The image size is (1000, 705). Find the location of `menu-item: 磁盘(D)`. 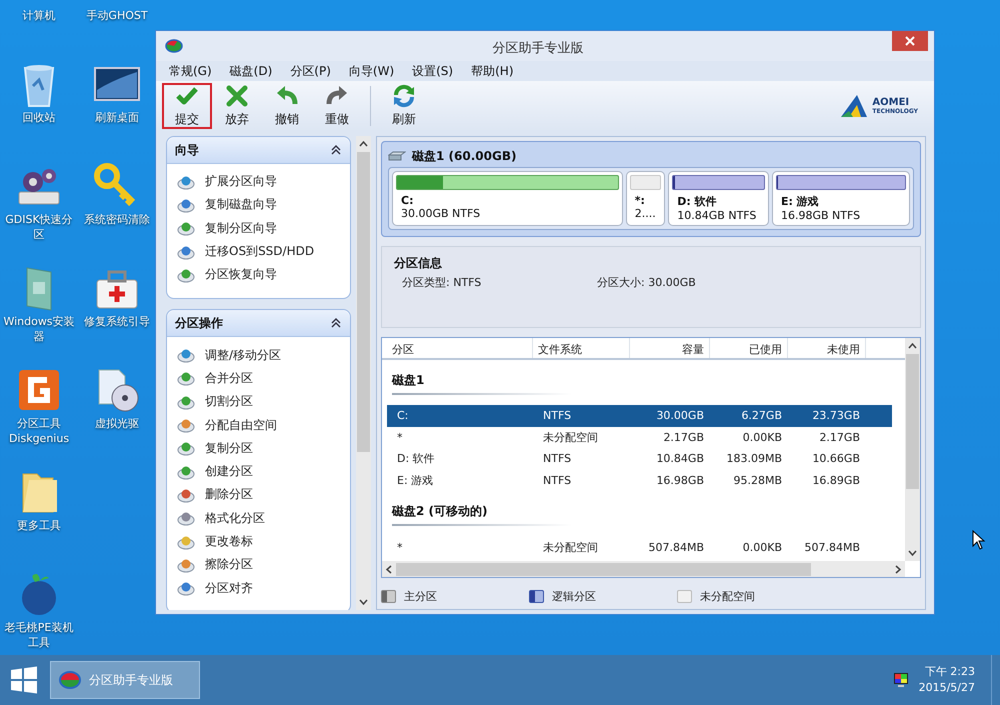

menu-item: 磁盘(D) is located at coordinates (251, 71).